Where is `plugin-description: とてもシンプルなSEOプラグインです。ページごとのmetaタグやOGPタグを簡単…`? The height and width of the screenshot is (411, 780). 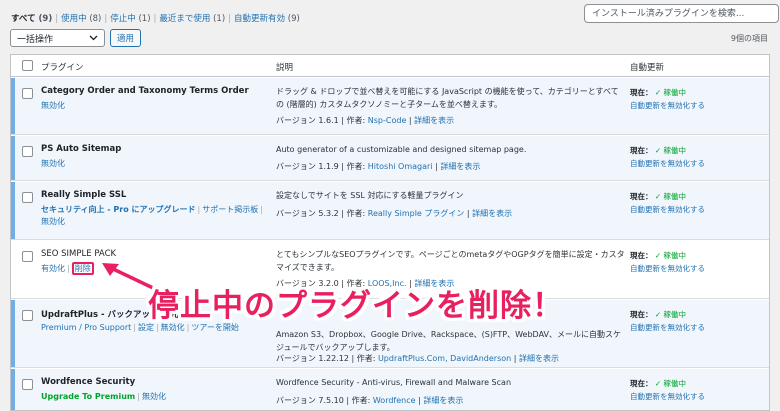 plugin-description: とてもシンプルなSEOプラグインです。ページごとのmetaタグやOGPタグを簡単… is located at coordinates (450, 261).